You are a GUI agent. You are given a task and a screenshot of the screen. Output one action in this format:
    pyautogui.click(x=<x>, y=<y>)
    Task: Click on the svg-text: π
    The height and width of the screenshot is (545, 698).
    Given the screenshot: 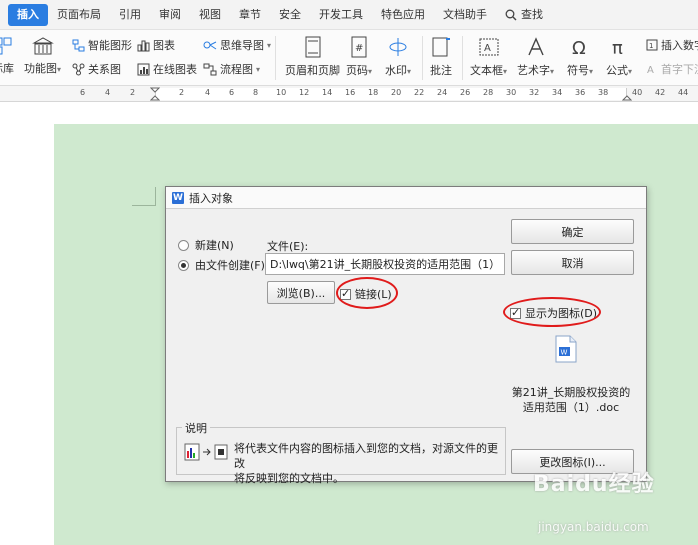 What is the action you would take?
    pyautogui.click(x=617, y=48)
    